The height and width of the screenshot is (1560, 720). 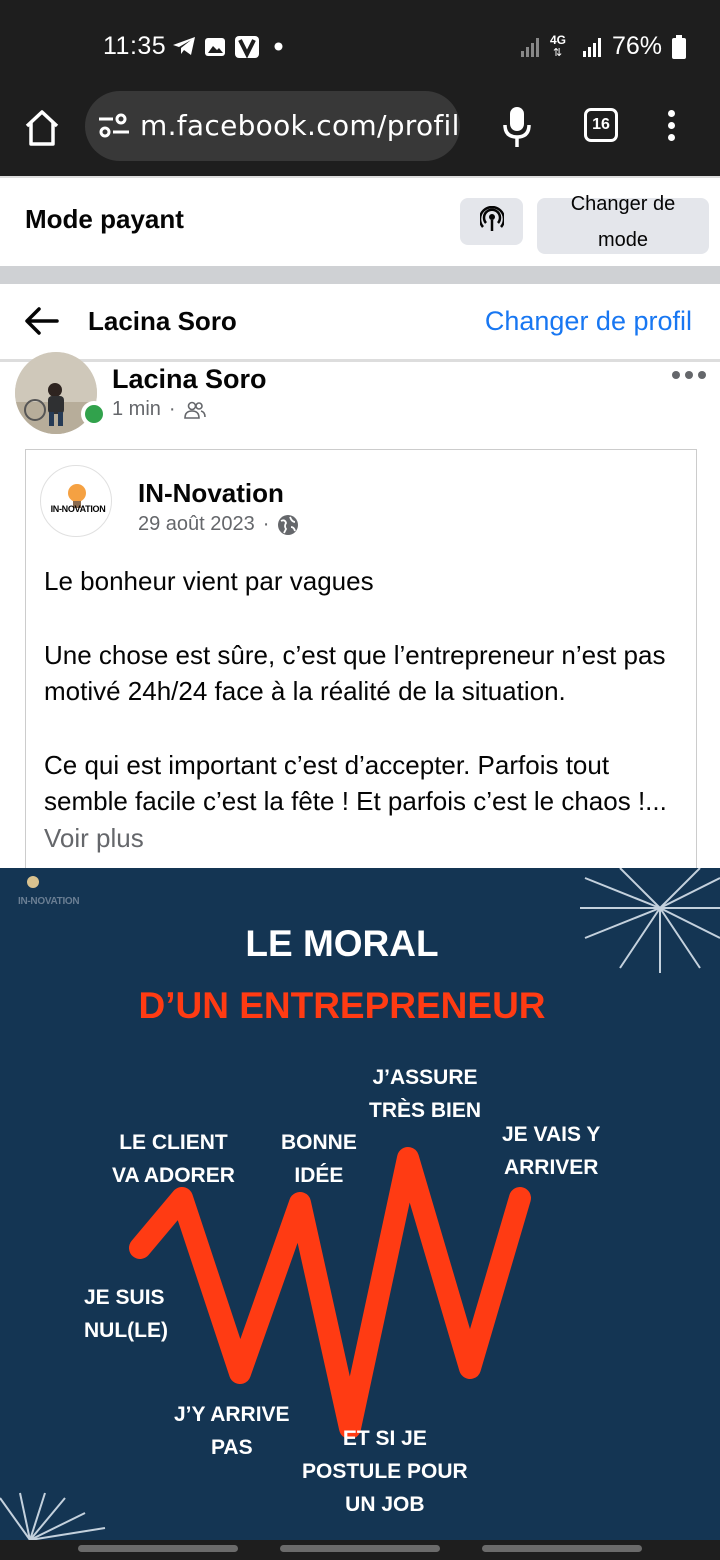 I want to click on globe-icon, so click(x=288, y=525).